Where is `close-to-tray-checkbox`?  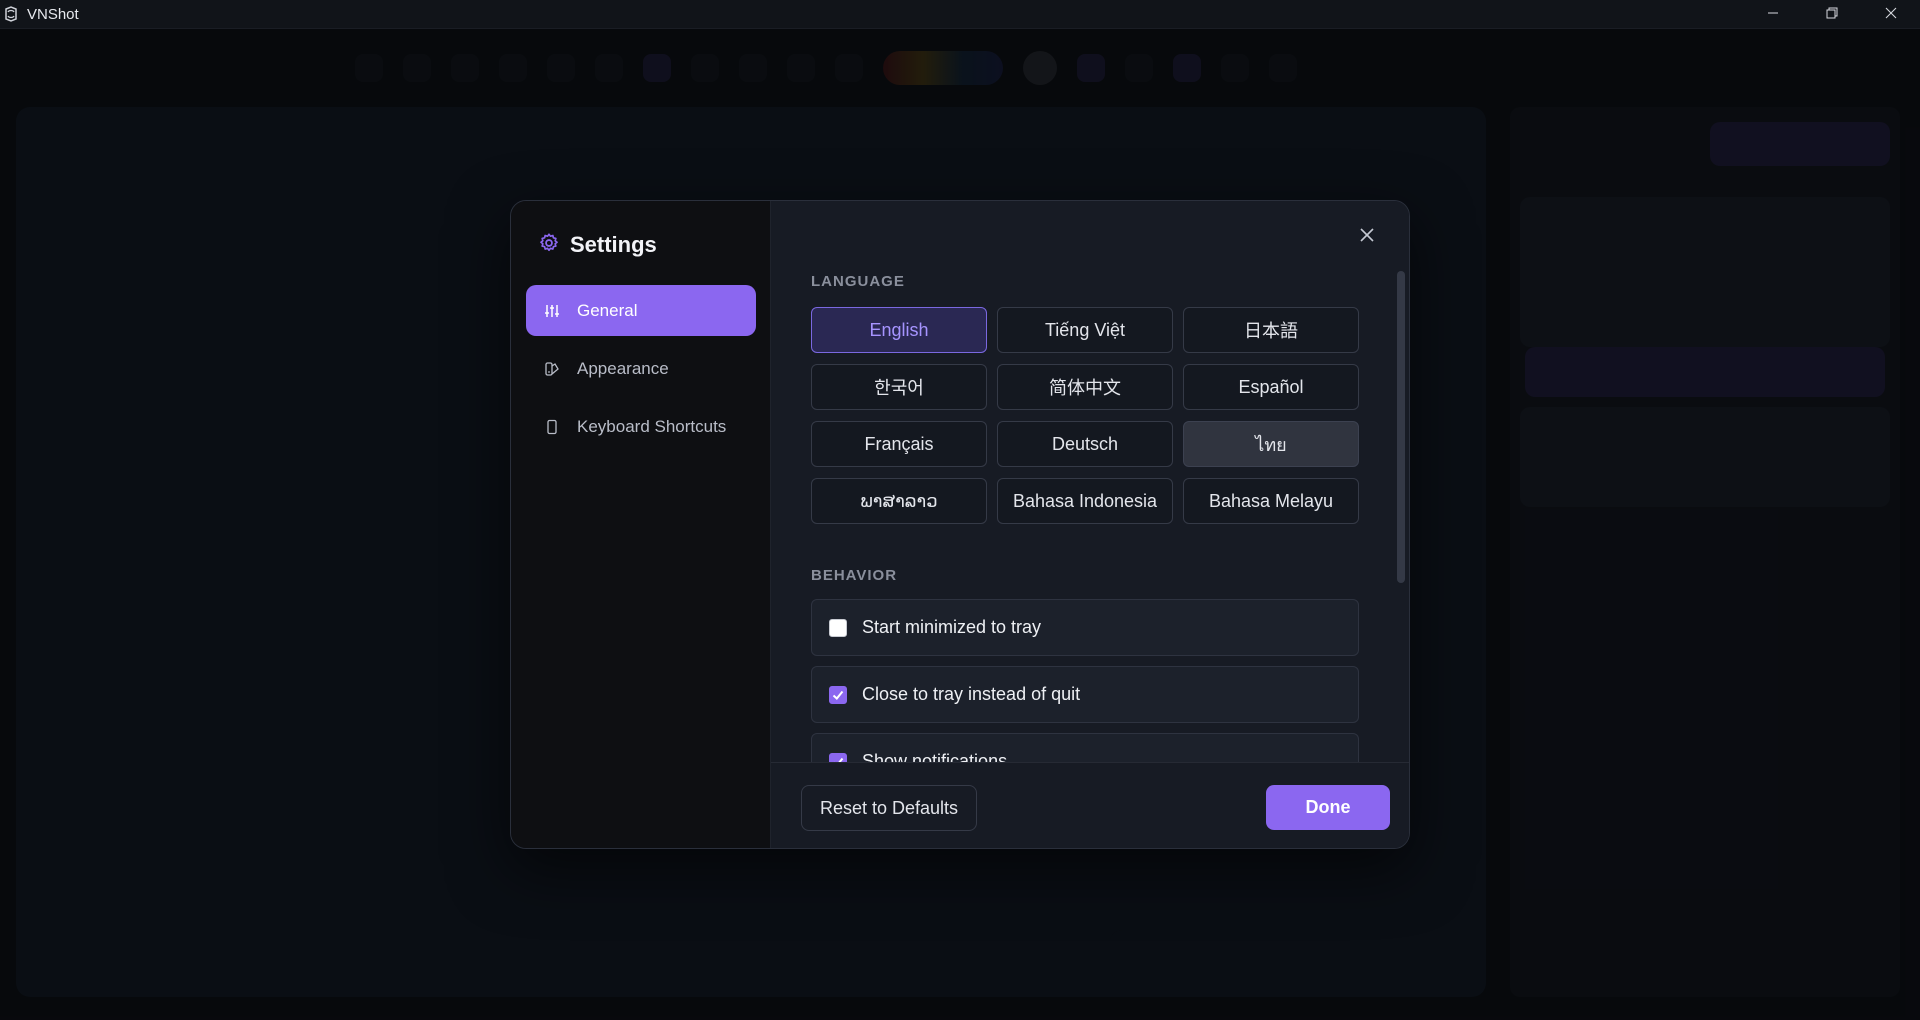 close-to-tray-checkbox is located at coordinates (838, 694).